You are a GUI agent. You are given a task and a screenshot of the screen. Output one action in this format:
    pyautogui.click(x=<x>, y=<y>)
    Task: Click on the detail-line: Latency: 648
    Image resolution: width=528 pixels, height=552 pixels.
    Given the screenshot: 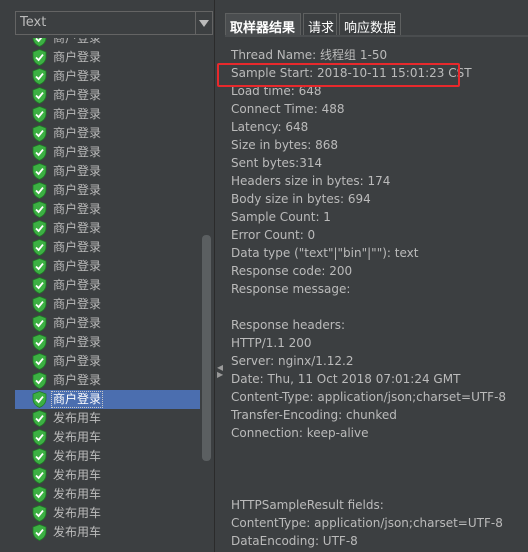 What is the action you would take?
    pyautogui.click(x=270, y=127)
    